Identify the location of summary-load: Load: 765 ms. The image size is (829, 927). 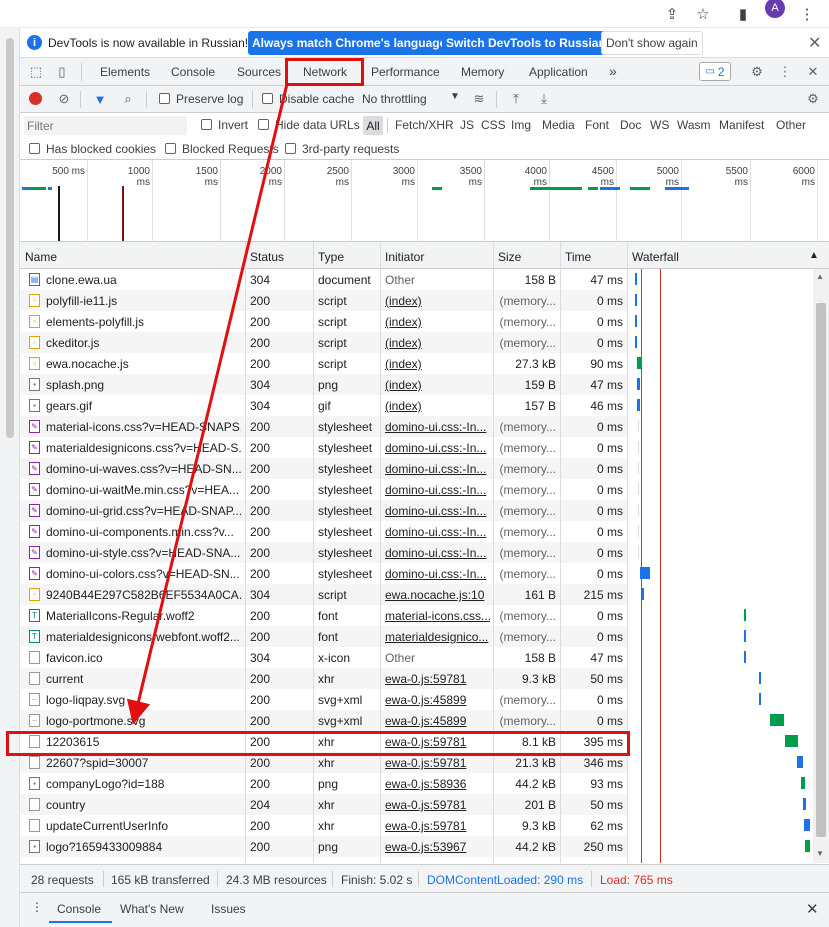
(636, 880).